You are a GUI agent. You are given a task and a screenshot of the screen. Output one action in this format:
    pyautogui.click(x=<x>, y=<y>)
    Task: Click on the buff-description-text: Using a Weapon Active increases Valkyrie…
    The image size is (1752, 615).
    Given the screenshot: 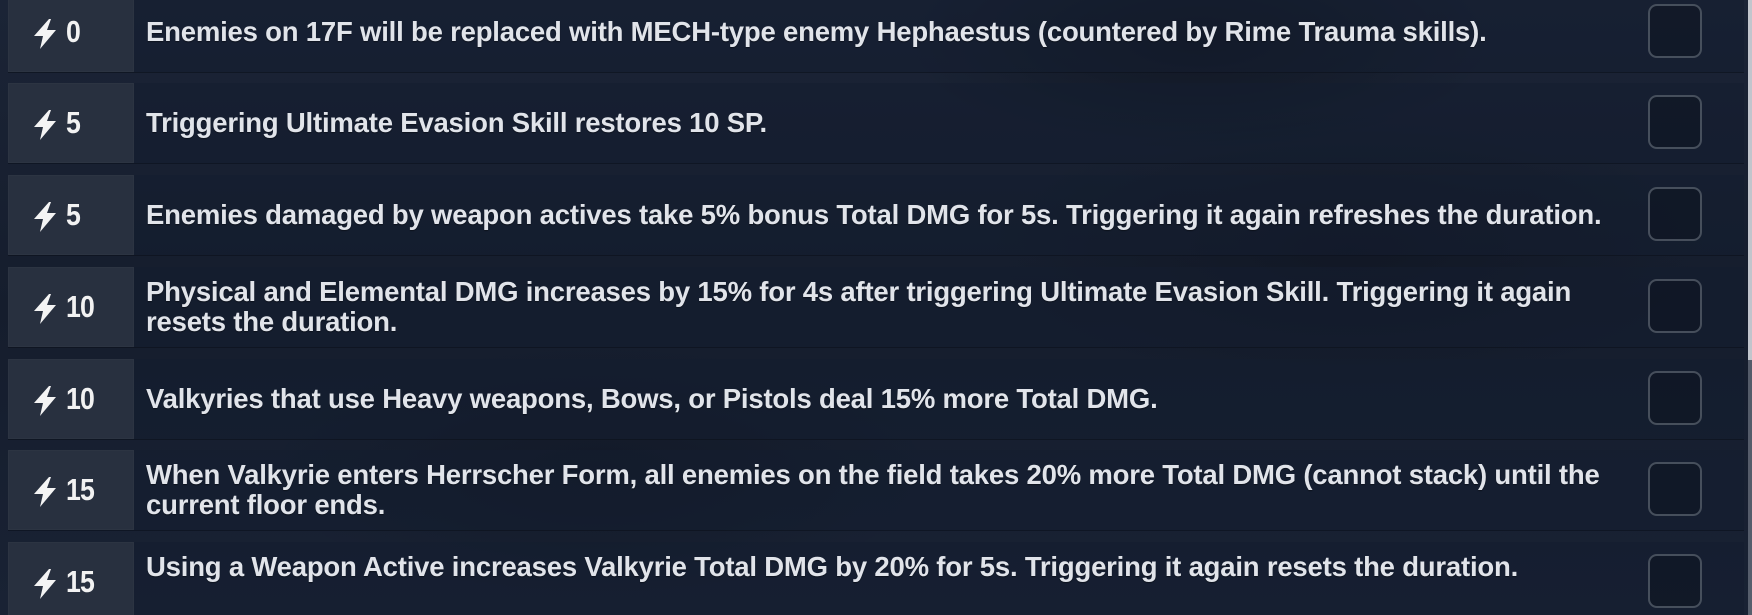 What is the action you would take?
    pyautogui.click(x=832, y=566)
    